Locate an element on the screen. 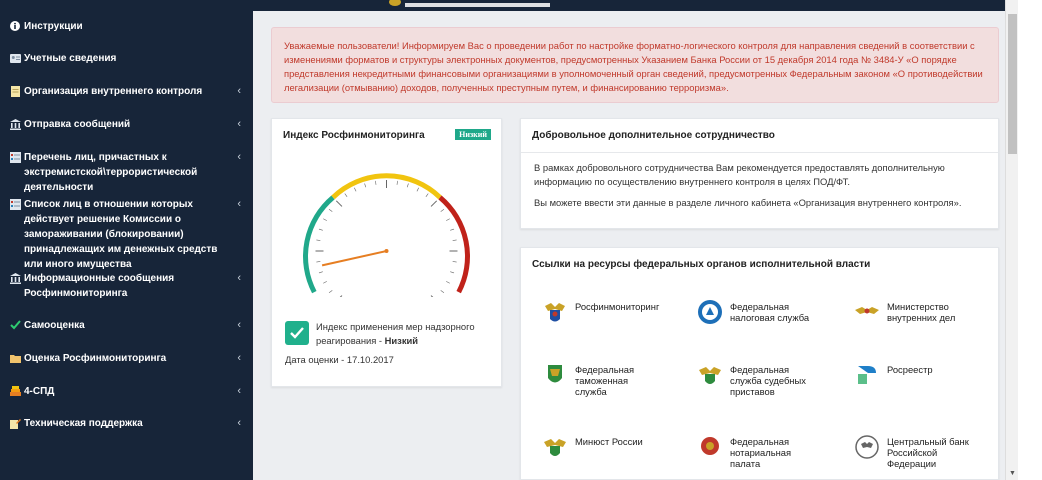 The image size is (1042, 480). link-label: Министерство внутренних дел is located at coordinates (921, 312).